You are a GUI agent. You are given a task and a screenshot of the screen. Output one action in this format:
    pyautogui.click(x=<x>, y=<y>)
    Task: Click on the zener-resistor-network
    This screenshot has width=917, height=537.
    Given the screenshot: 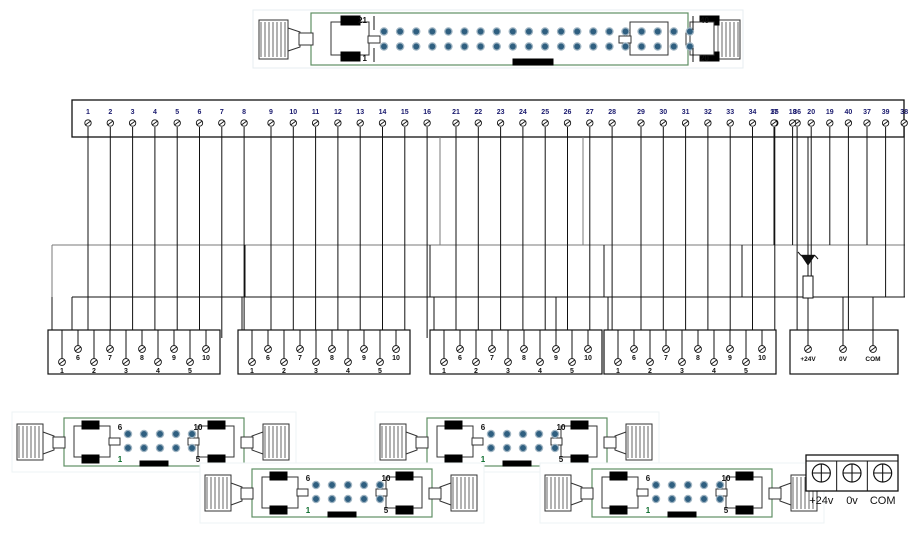 What is the action you would take?
    pyautogui.click(x=808, y=220)
    